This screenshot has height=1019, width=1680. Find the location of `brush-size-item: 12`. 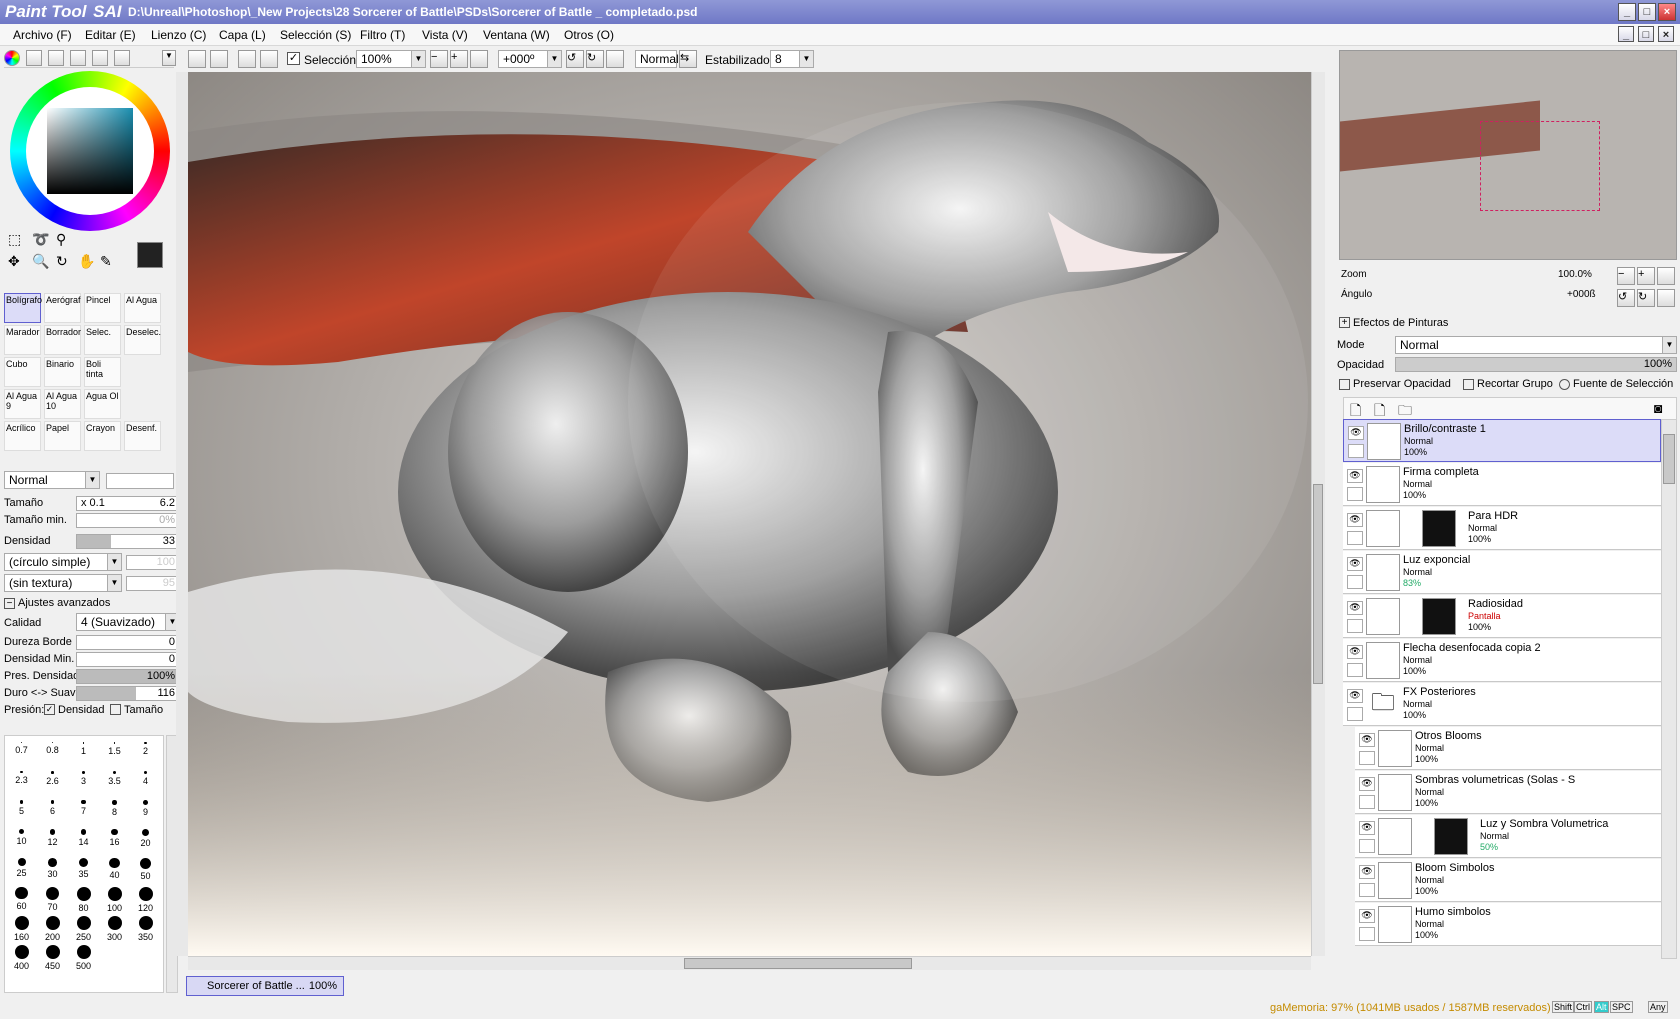

brush-size-item: 12 is located at coordinates (52, 839).